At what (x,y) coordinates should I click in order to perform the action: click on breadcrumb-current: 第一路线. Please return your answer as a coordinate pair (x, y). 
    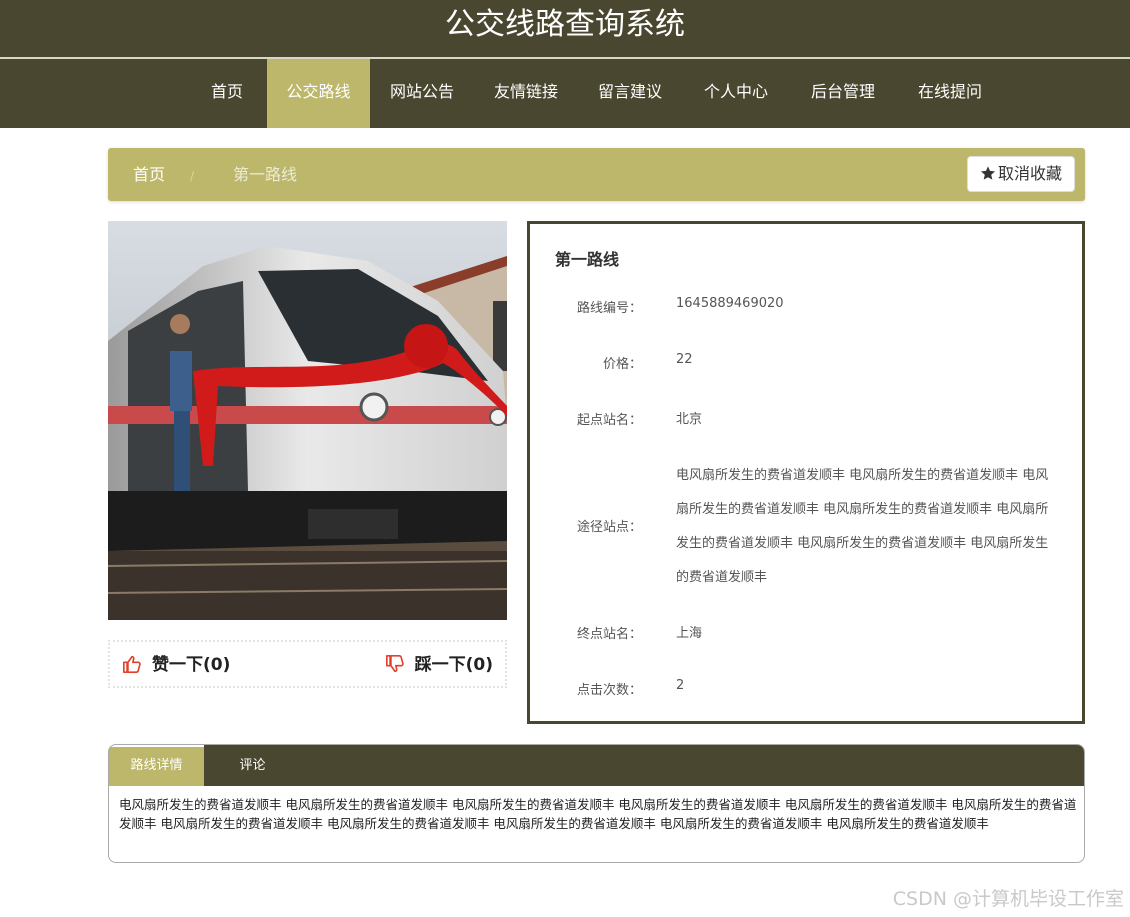
    Looking at the image, I should click on (265, 174).